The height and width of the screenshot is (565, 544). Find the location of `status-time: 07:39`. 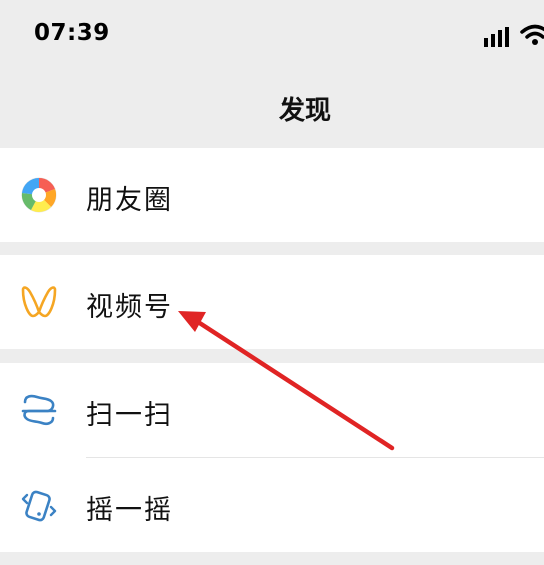

status-time: 07:39 is located at coordinates (72, 33).